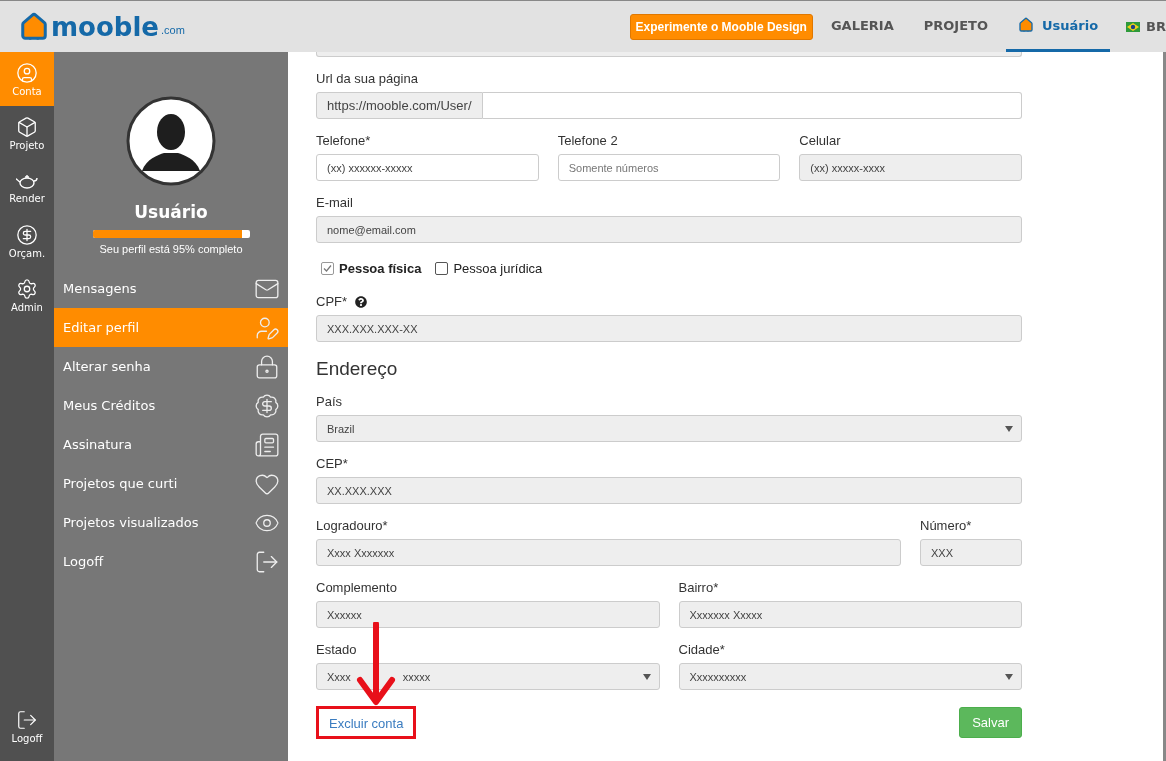 This screenshot has width=1166, height=761. What do you see at coordinates (171, 483) in the screenshot?
I see `menu-item: Projetos que curti` at bounding box center [171, 483].